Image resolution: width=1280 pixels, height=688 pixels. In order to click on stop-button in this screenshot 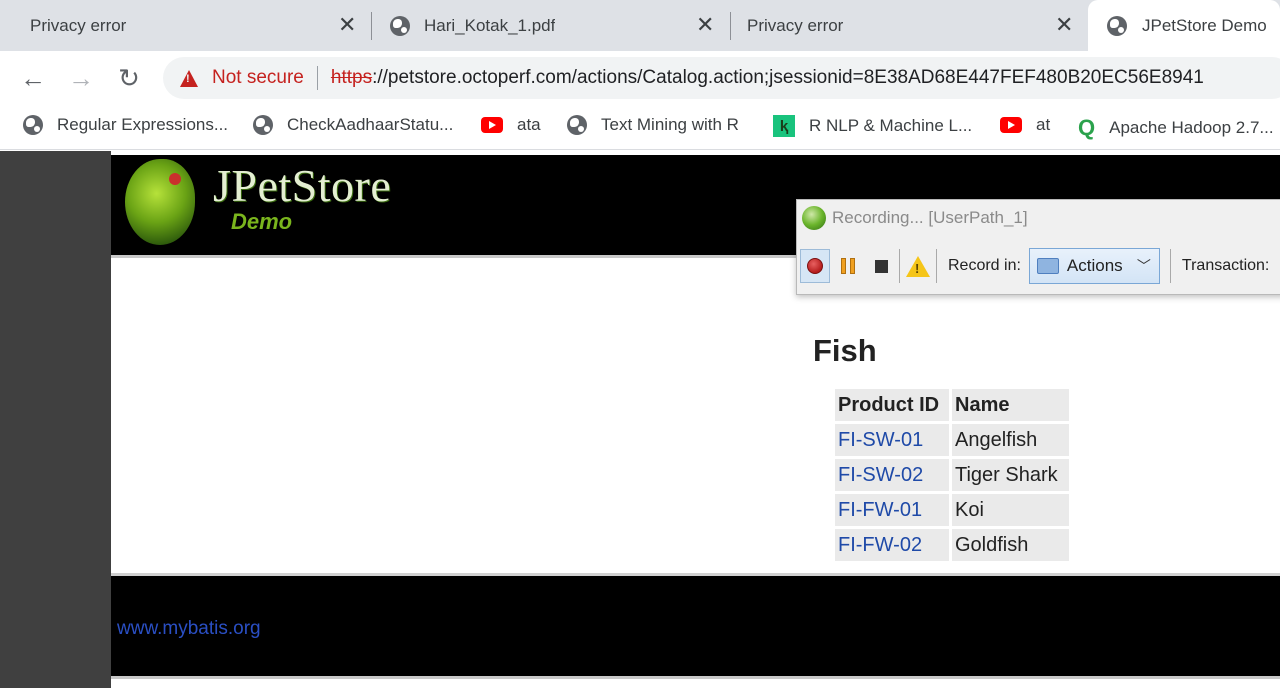, I will do `click(881, 266)`.